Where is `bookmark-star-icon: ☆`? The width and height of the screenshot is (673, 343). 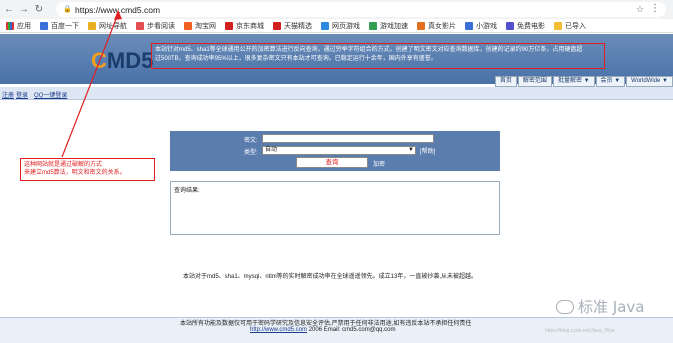
bookmark-star-icon: ☆ is located at coordinates (640, 9).